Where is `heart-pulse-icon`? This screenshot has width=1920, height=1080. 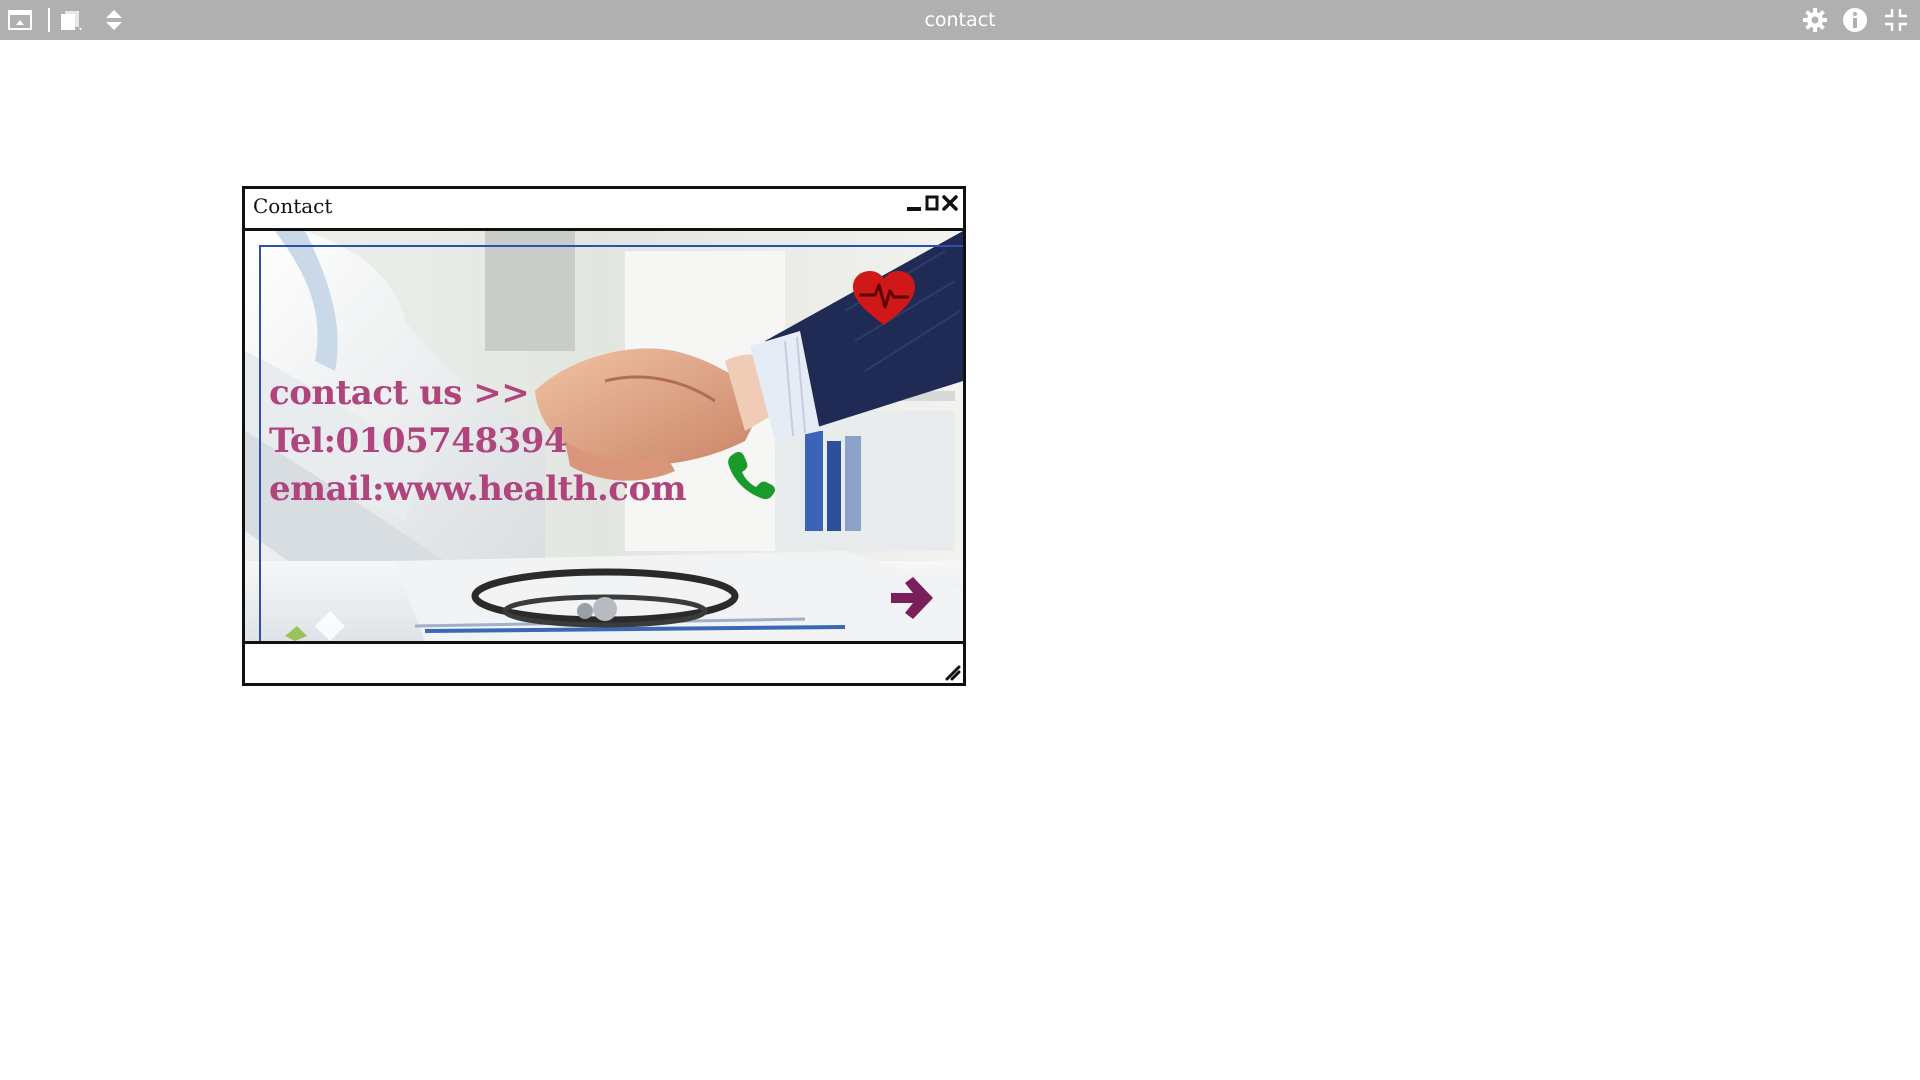 heart-pulse-icon is located at coordinates (884, 298).